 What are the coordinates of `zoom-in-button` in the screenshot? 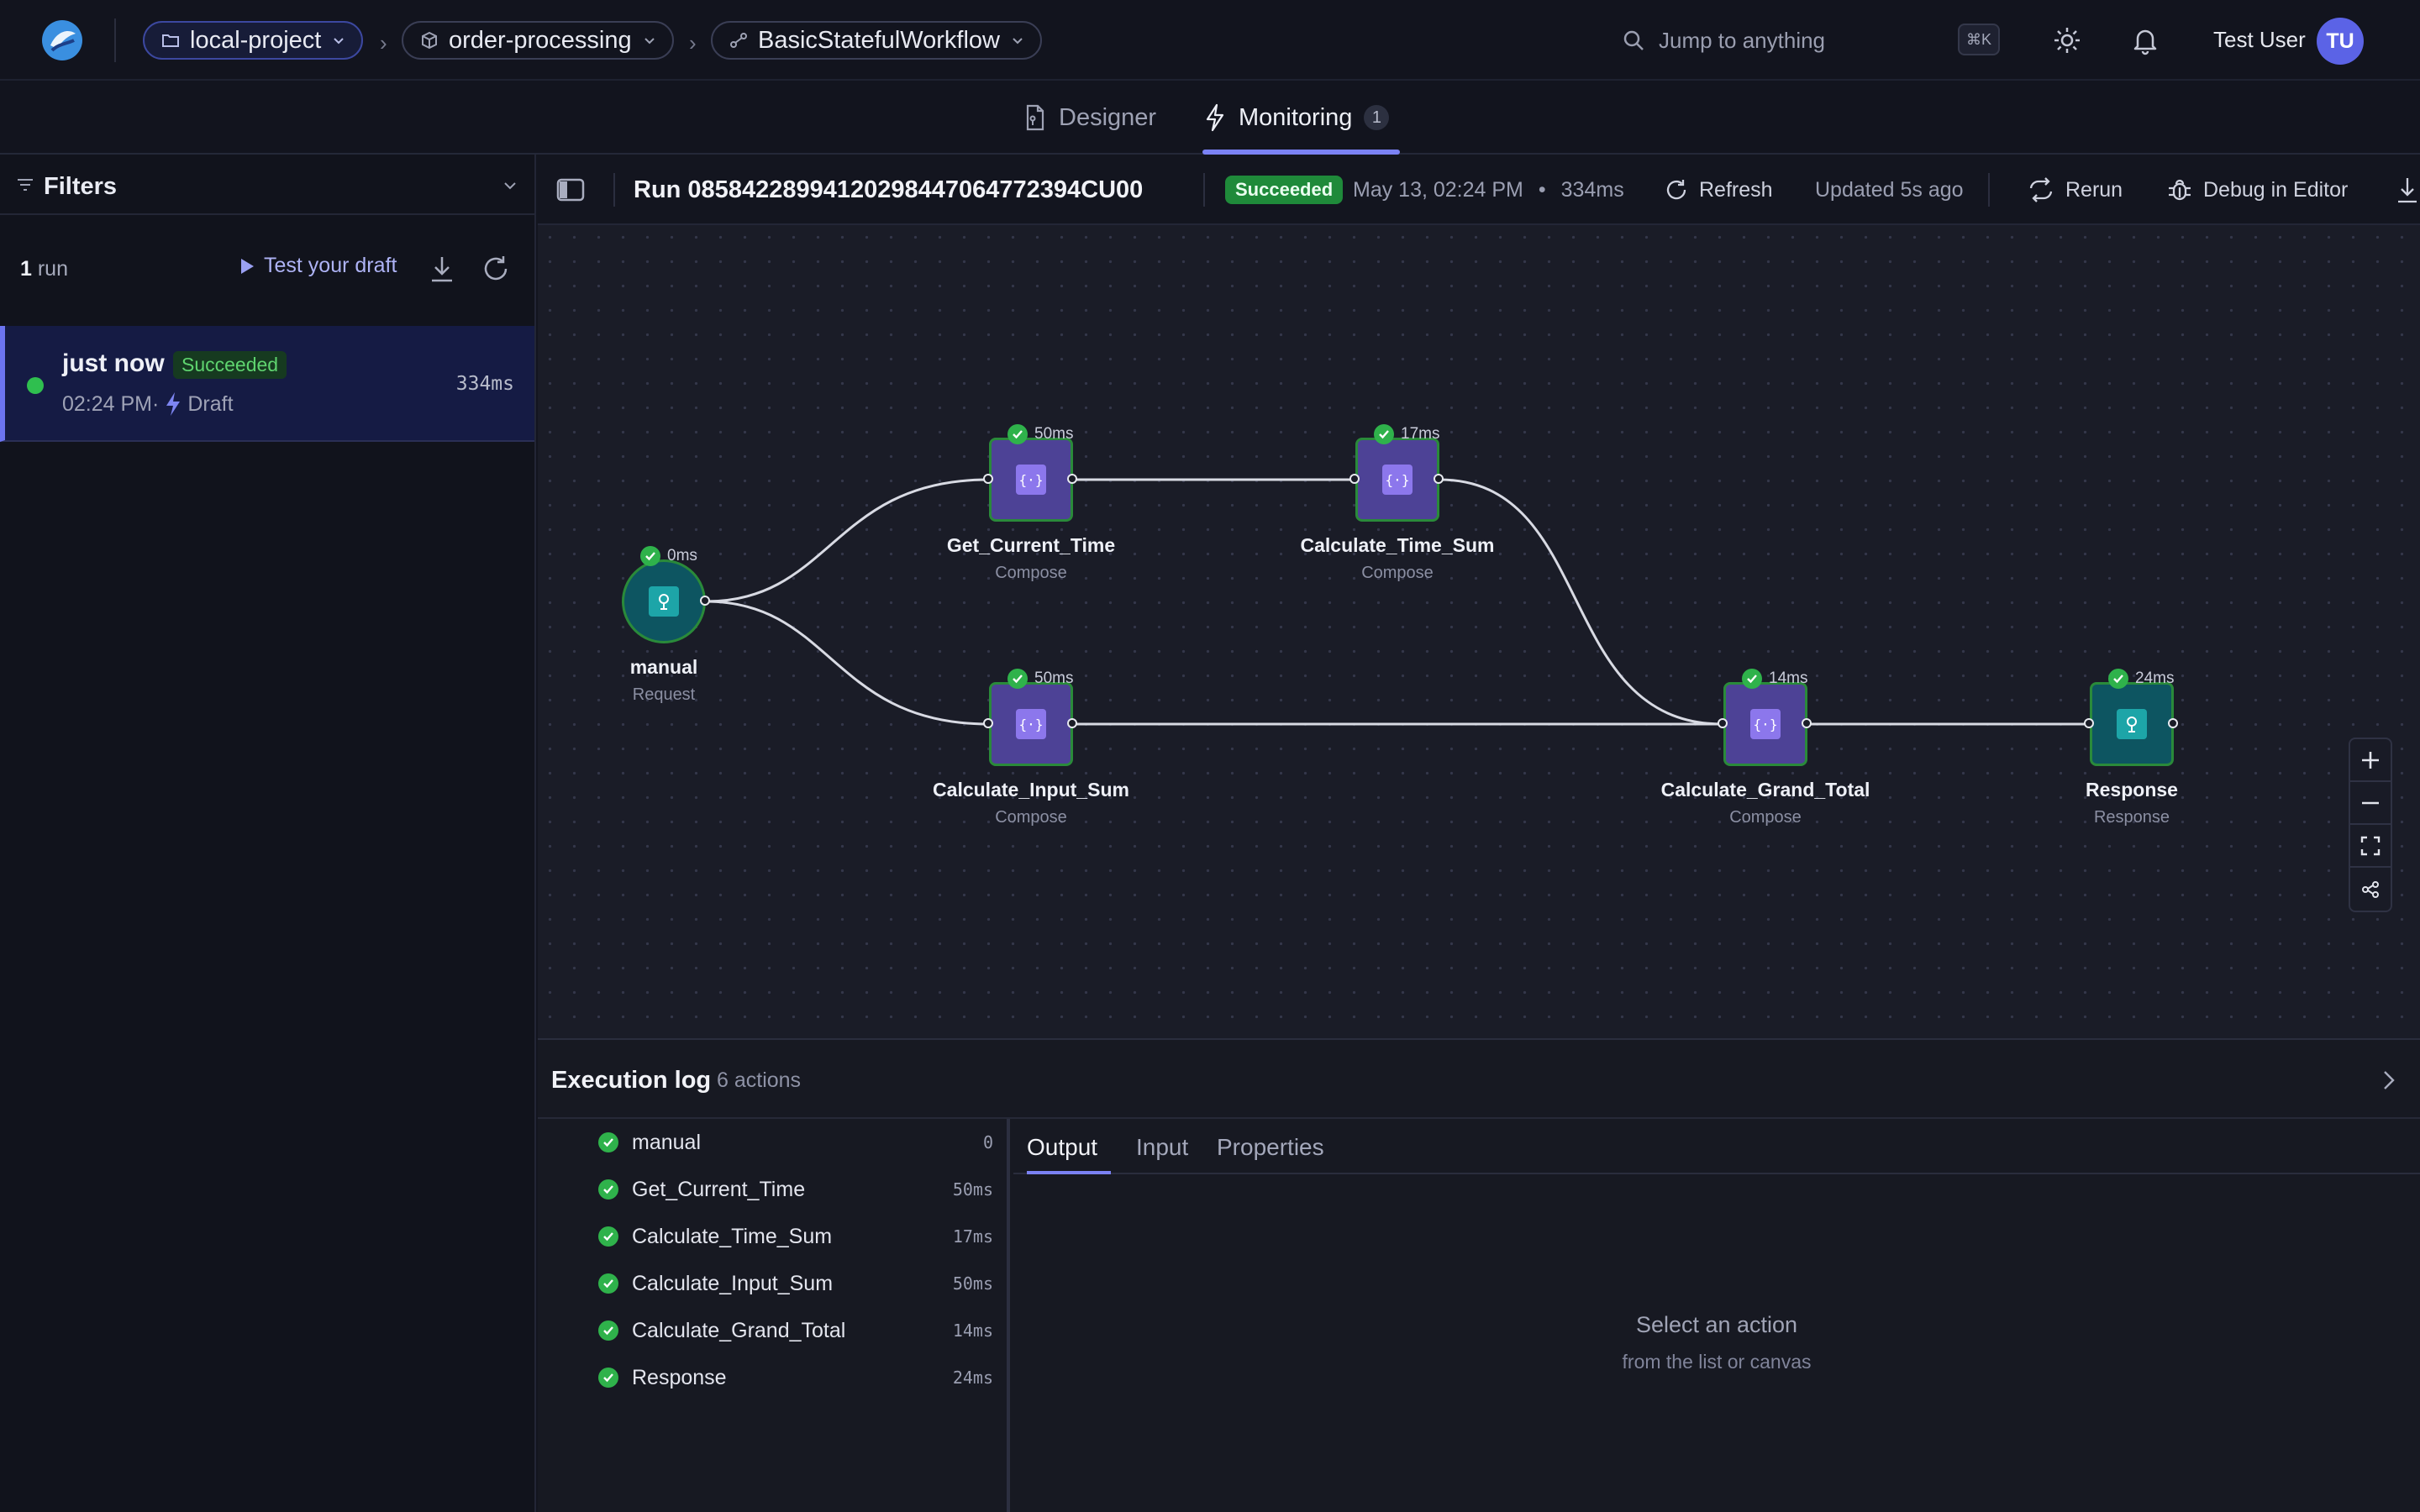 It's located at (2370, 760).